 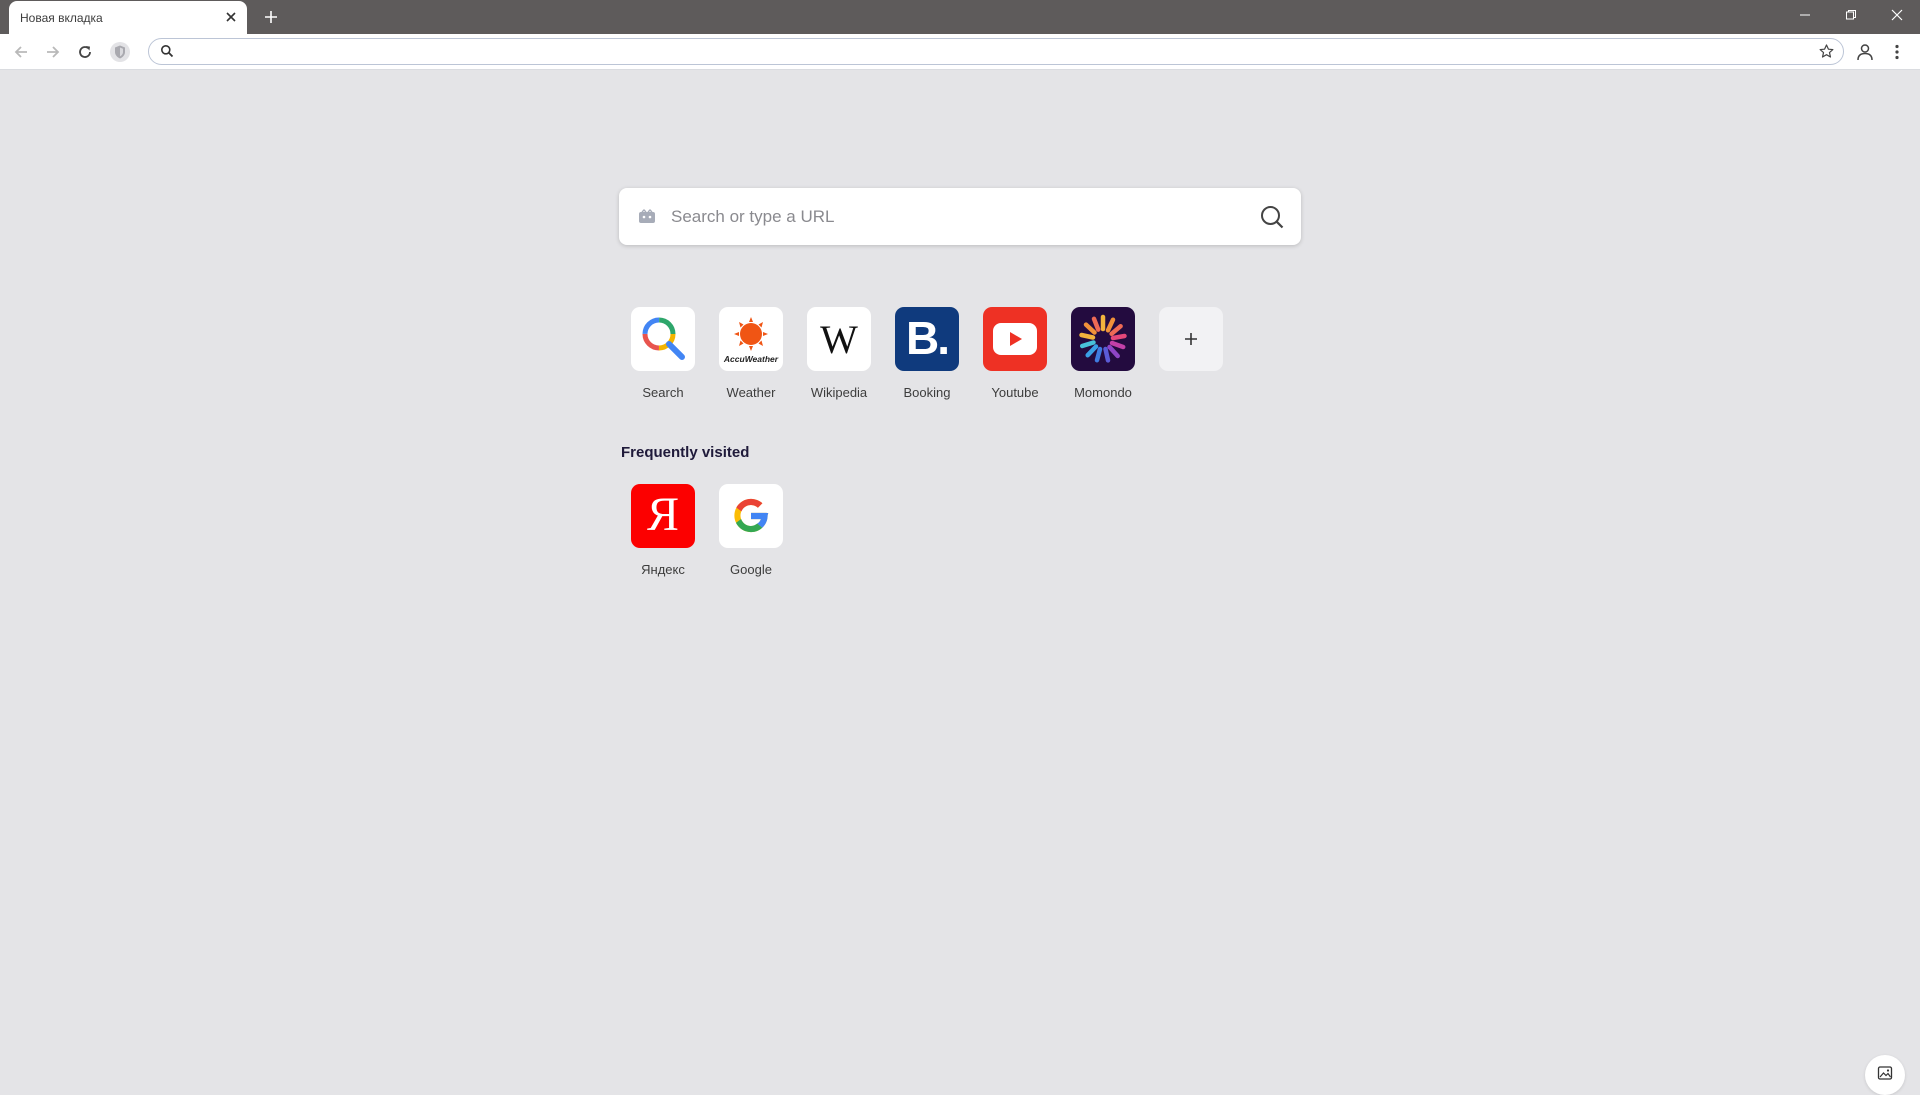 I want to click on frequently-visited-list: Я Яндекс Google, so click(x=769, y=534).